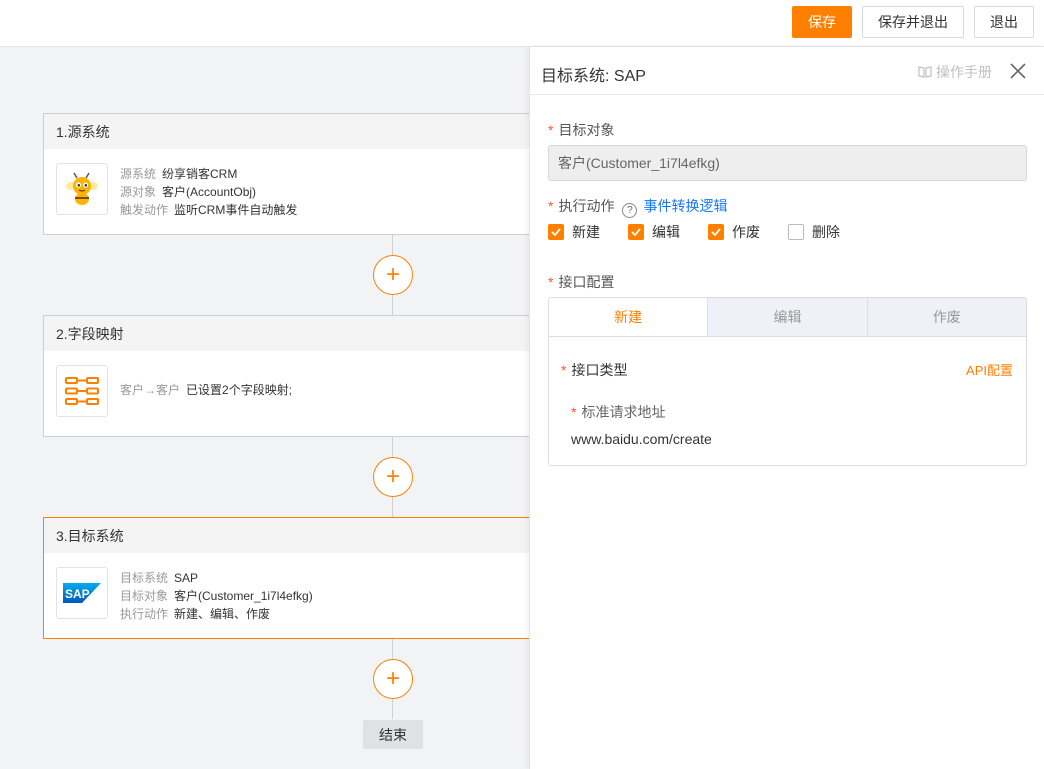  Describe the element at coordinates (144, 614) in the screenshot. I see `info-key: 执行动作` at that location.